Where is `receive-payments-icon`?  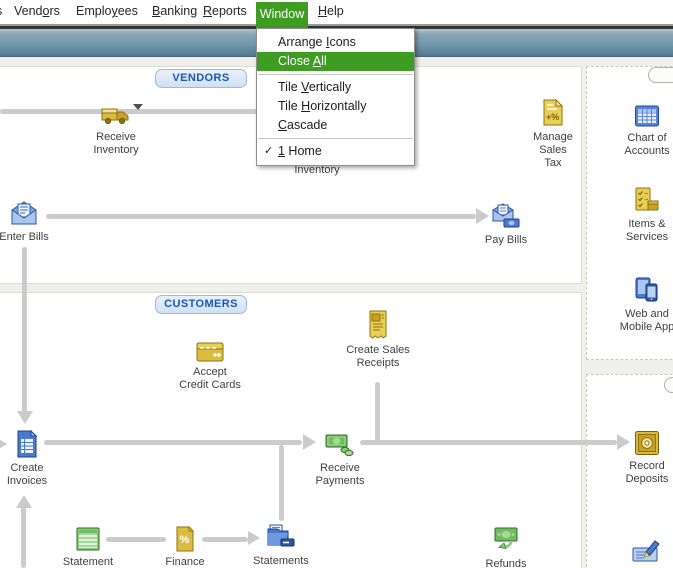
receive-payments-icon is located at coordinates (339, 445).